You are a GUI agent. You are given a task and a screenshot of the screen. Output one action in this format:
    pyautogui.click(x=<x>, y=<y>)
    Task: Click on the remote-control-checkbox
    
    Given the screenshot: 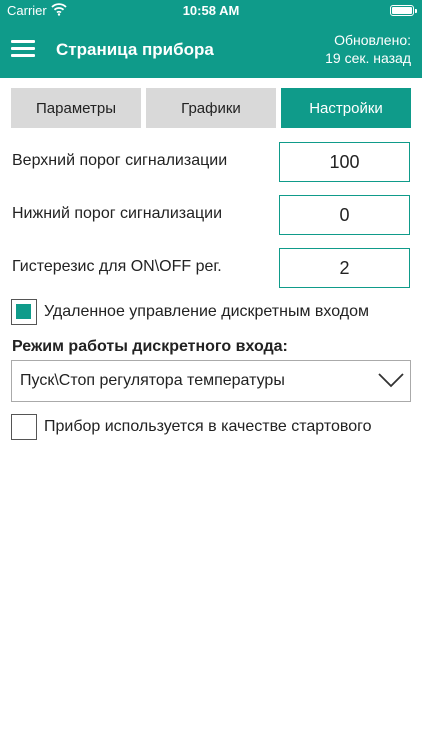 What is the action you would take?
    pyautogui.click(x=24, y=312)
    